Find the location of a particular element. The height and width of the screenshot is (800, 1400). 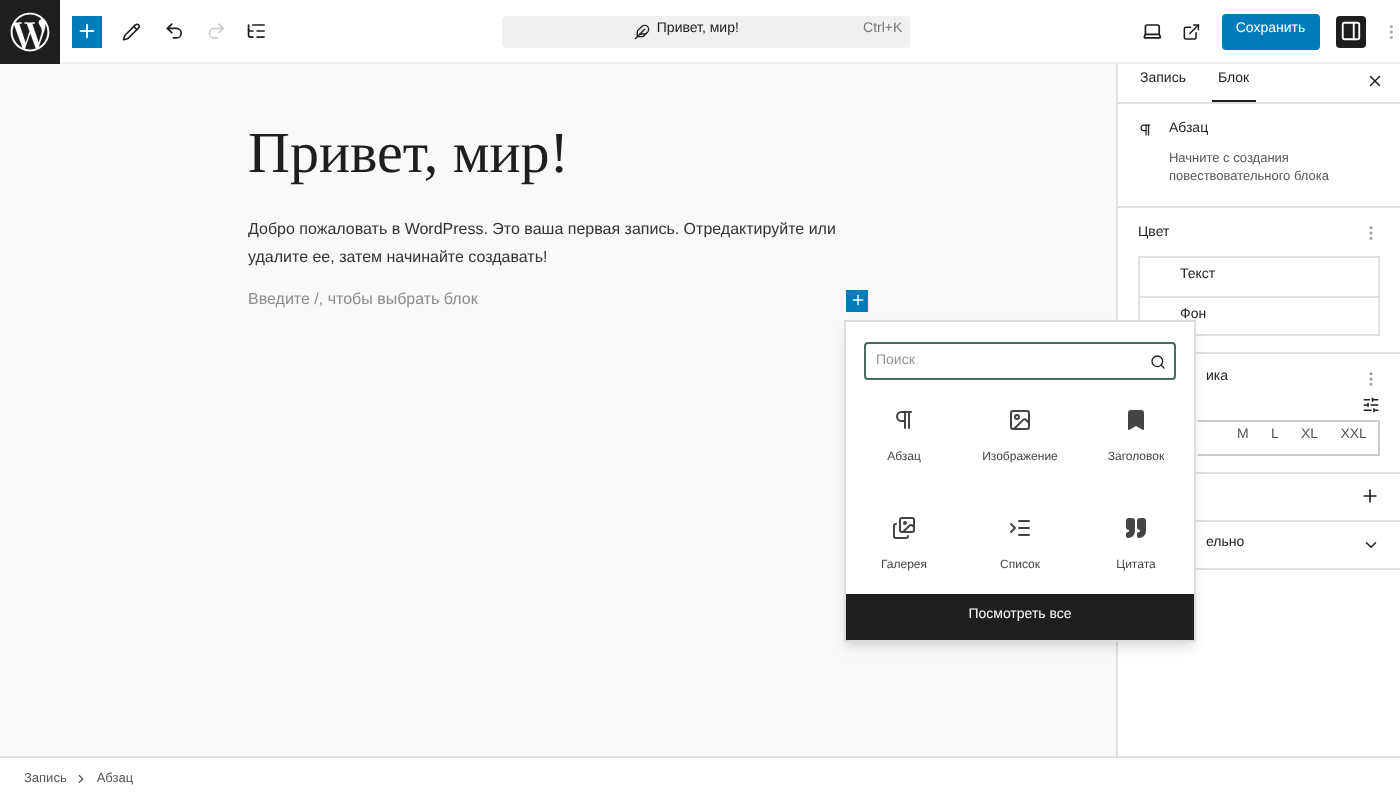

undo-icon is located at coordinates (175, 31).